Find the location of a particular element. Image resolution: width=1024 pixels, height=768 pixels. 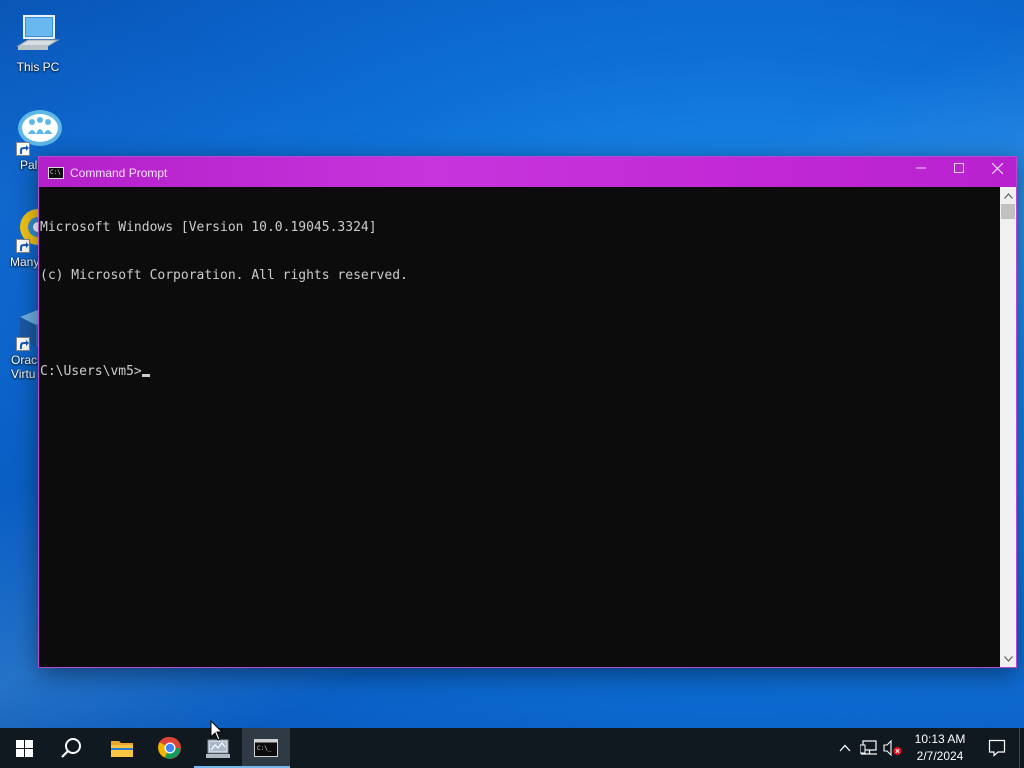

scroll-down-button is located at coordinates (1008, 658).